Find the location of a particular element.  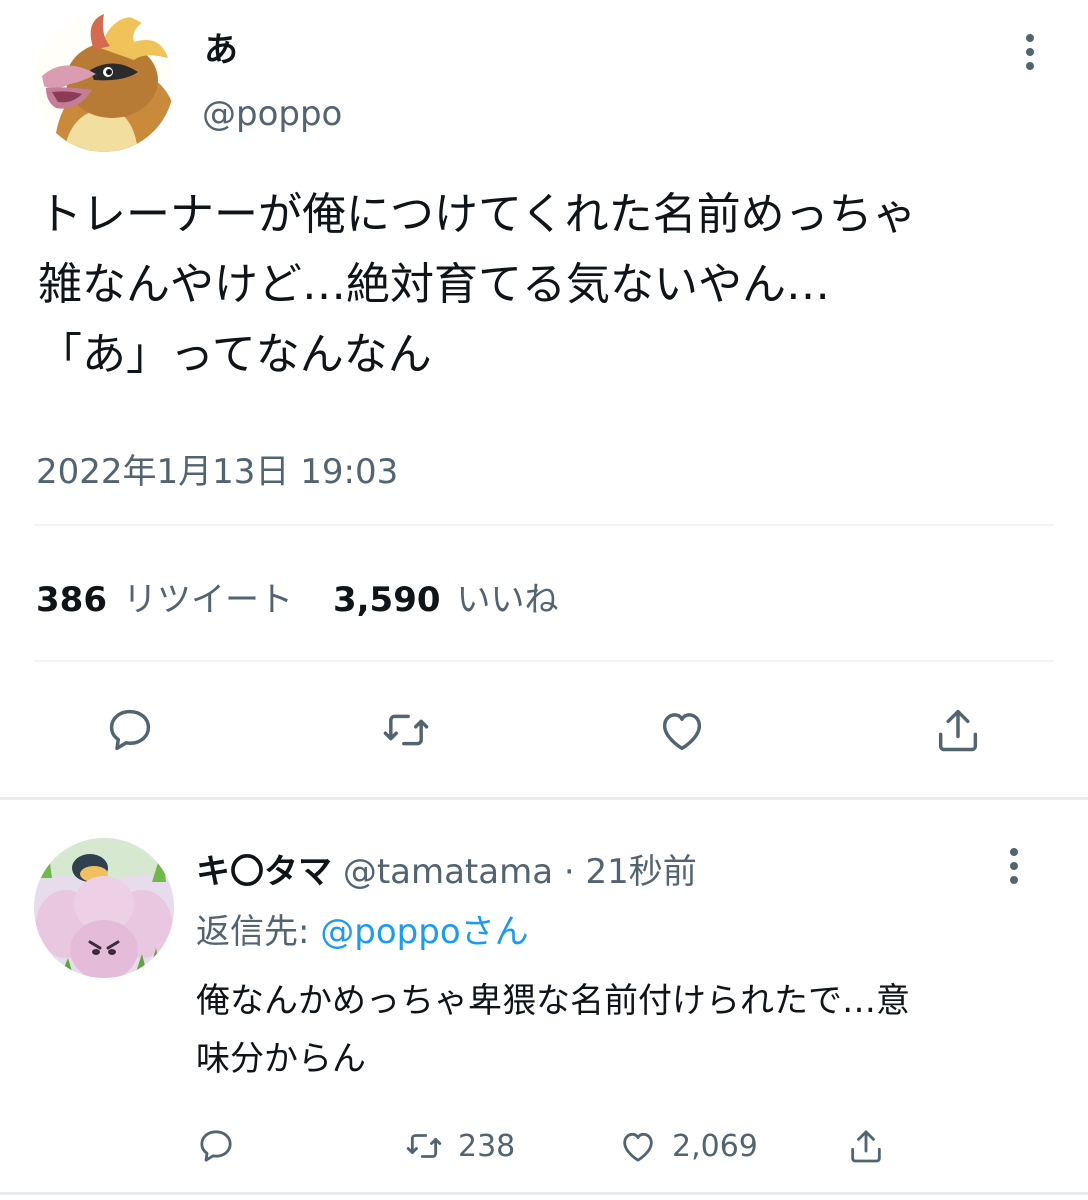

like-button is located at coordinates (682, 730).